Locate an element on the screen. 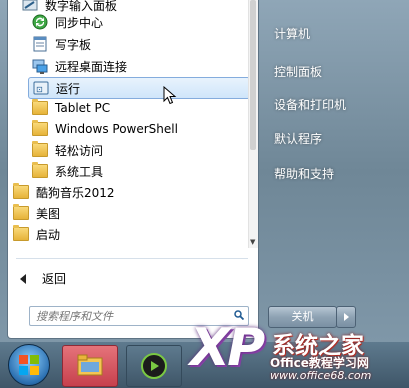 The image size is (409, 388). mouse-cursor-icon is located at coordinates (170, 95).